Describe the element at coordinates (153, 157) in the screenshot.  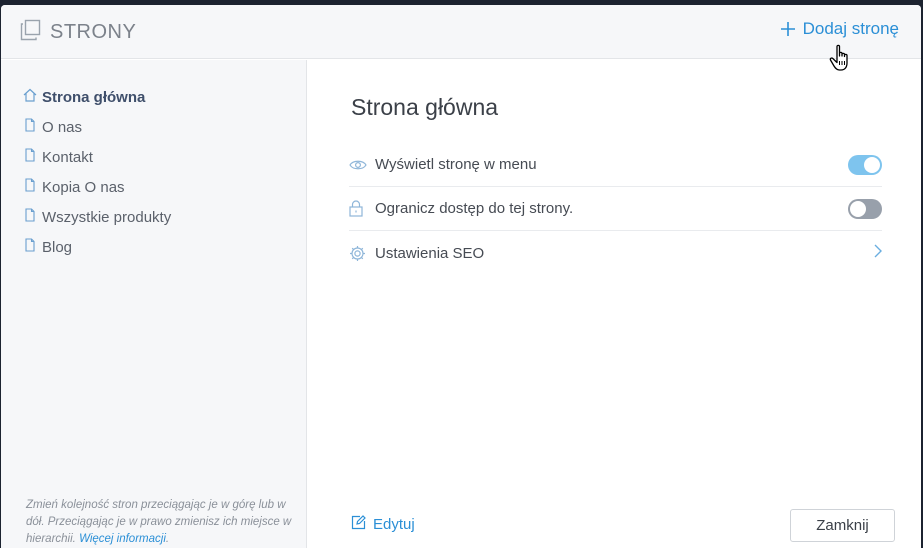
I see `page-item-kontakt: Kontakt` at that location.